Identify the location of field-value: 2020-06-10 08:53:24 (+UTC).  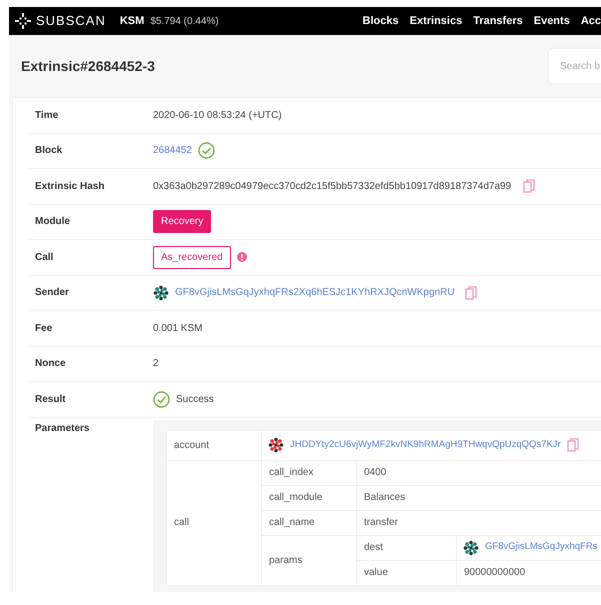
(217, 115).